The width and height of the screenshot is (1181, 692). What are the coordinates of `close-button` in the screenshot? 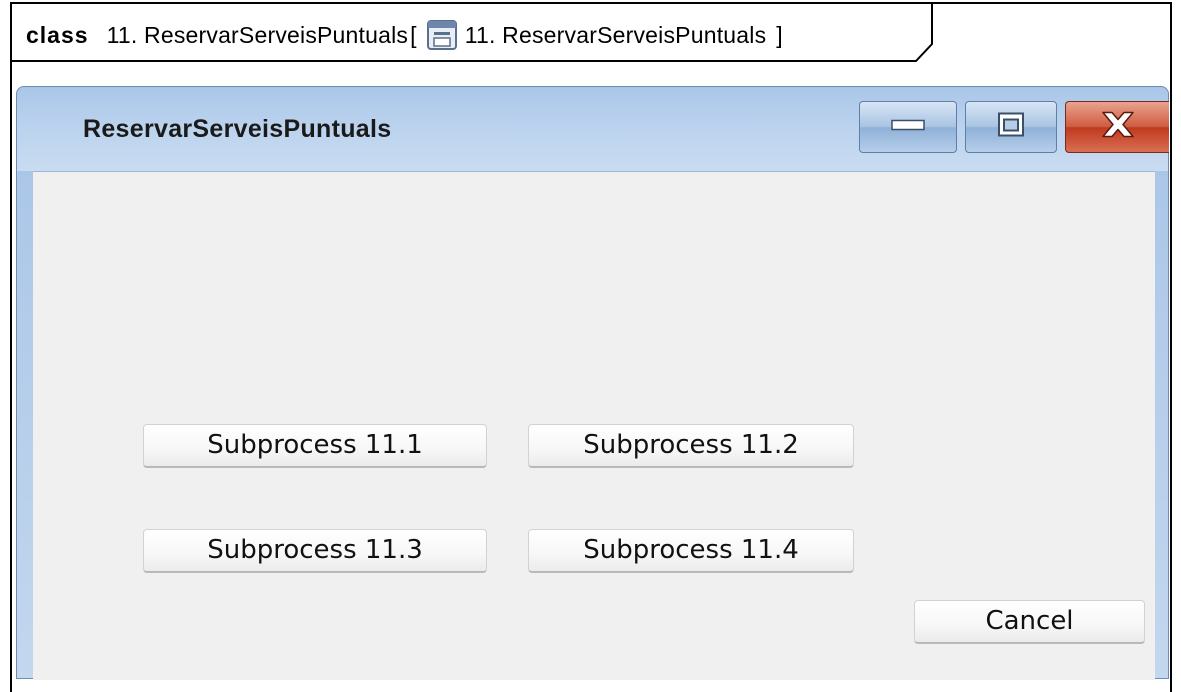 It's located at (1117, 127).